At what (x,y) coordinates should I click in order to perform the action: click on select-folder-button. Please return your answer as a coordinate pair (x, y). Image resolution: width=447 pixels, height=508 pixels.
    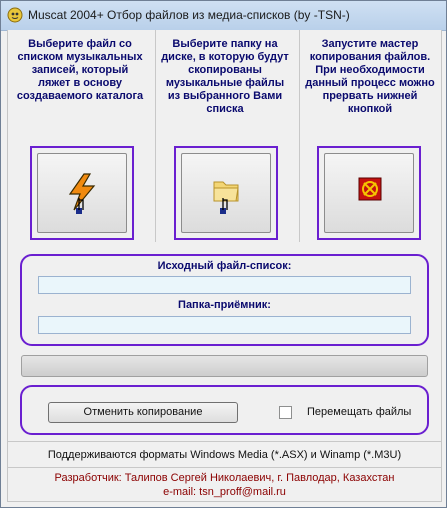
    Looking at the image, I should click on (226, 193).